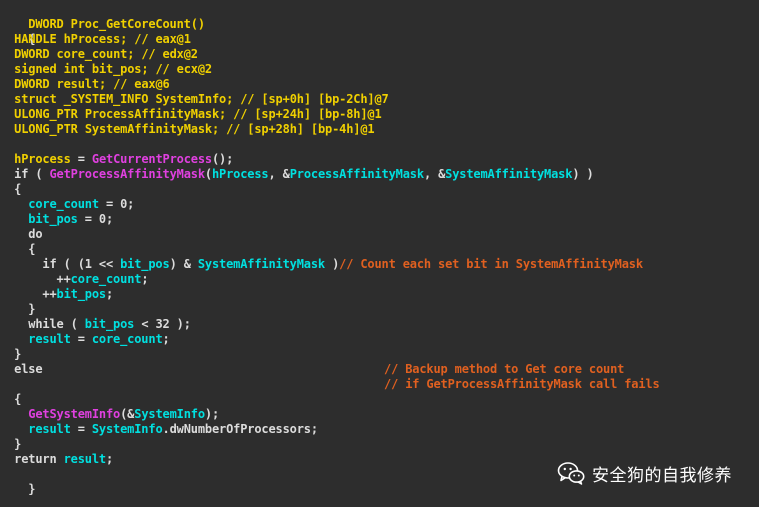 The width and height of the screenshot is (759, 507). Describe the element at coordinates (10, 189) in the screenshot. I see `code-line-13: {` at that location.